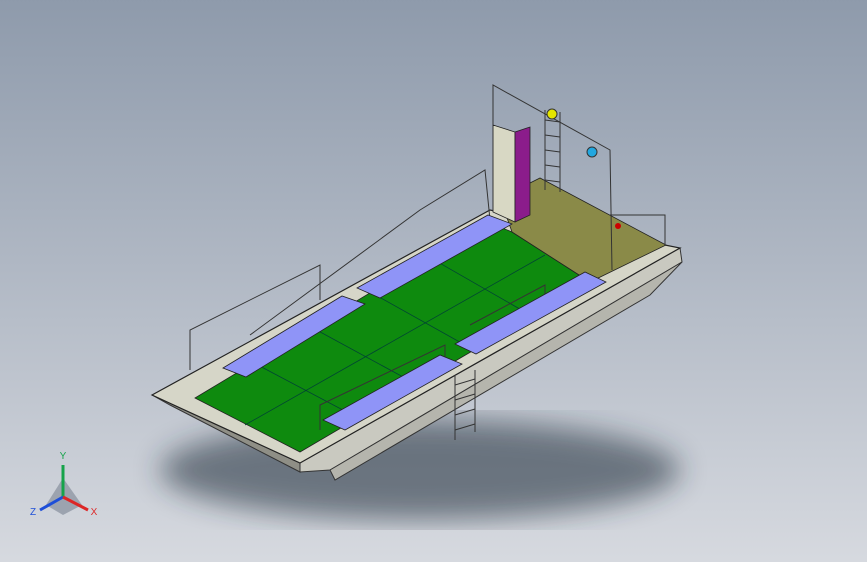  What do you see at coordinates (63, 456) in the screenshot?
I see `axis-label: Y` at bounding box center [63, 456].